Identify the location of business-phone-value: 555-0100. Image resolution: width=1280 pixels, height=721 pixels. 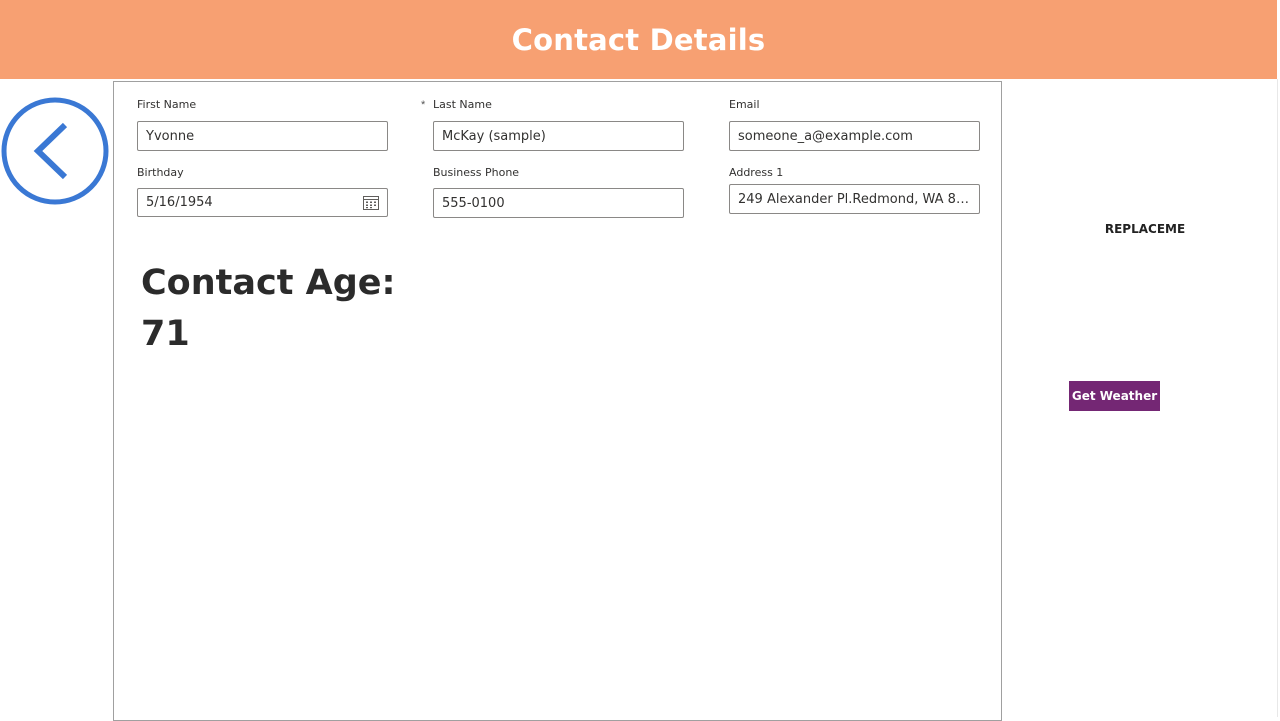
(473, 203).